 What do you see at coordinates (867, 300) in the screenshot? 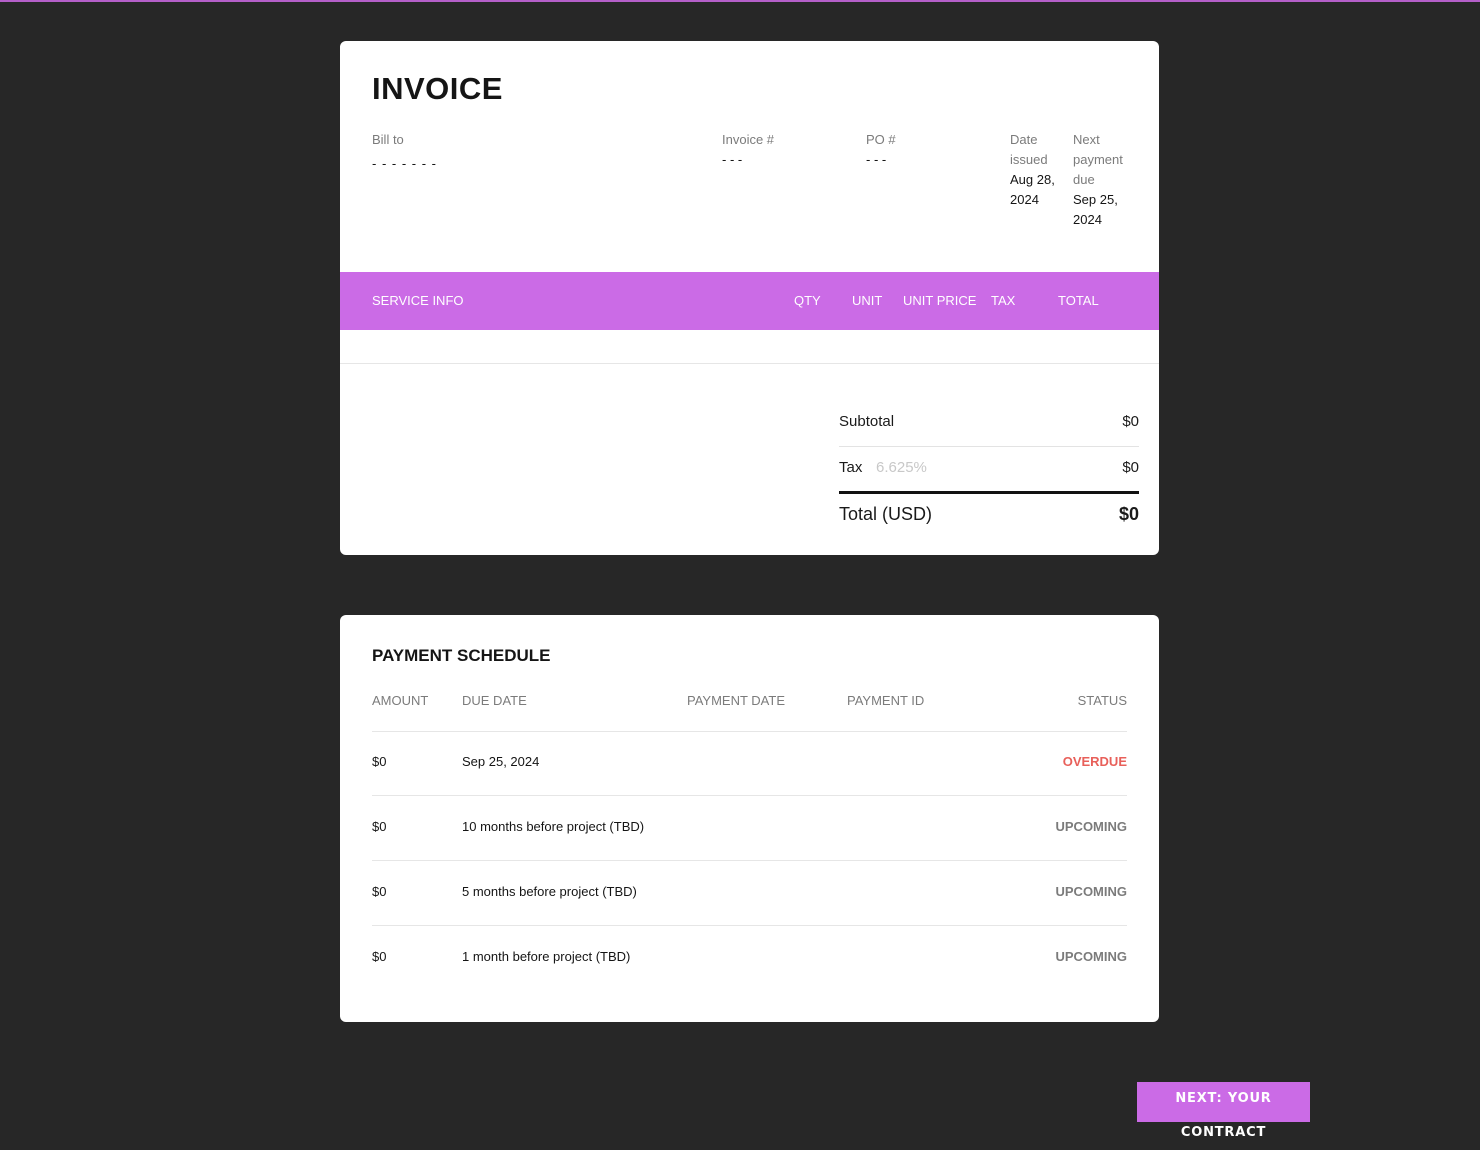
I see `col-unit: UNIT` at bounding box center [867, 300].